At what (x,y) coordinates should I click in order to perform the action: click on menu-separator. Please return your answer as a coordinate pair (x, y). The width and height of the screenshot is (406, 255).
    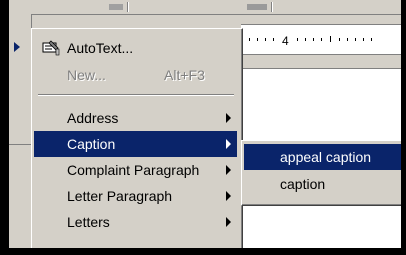
    Looking at the image, I should click on (136, 95).